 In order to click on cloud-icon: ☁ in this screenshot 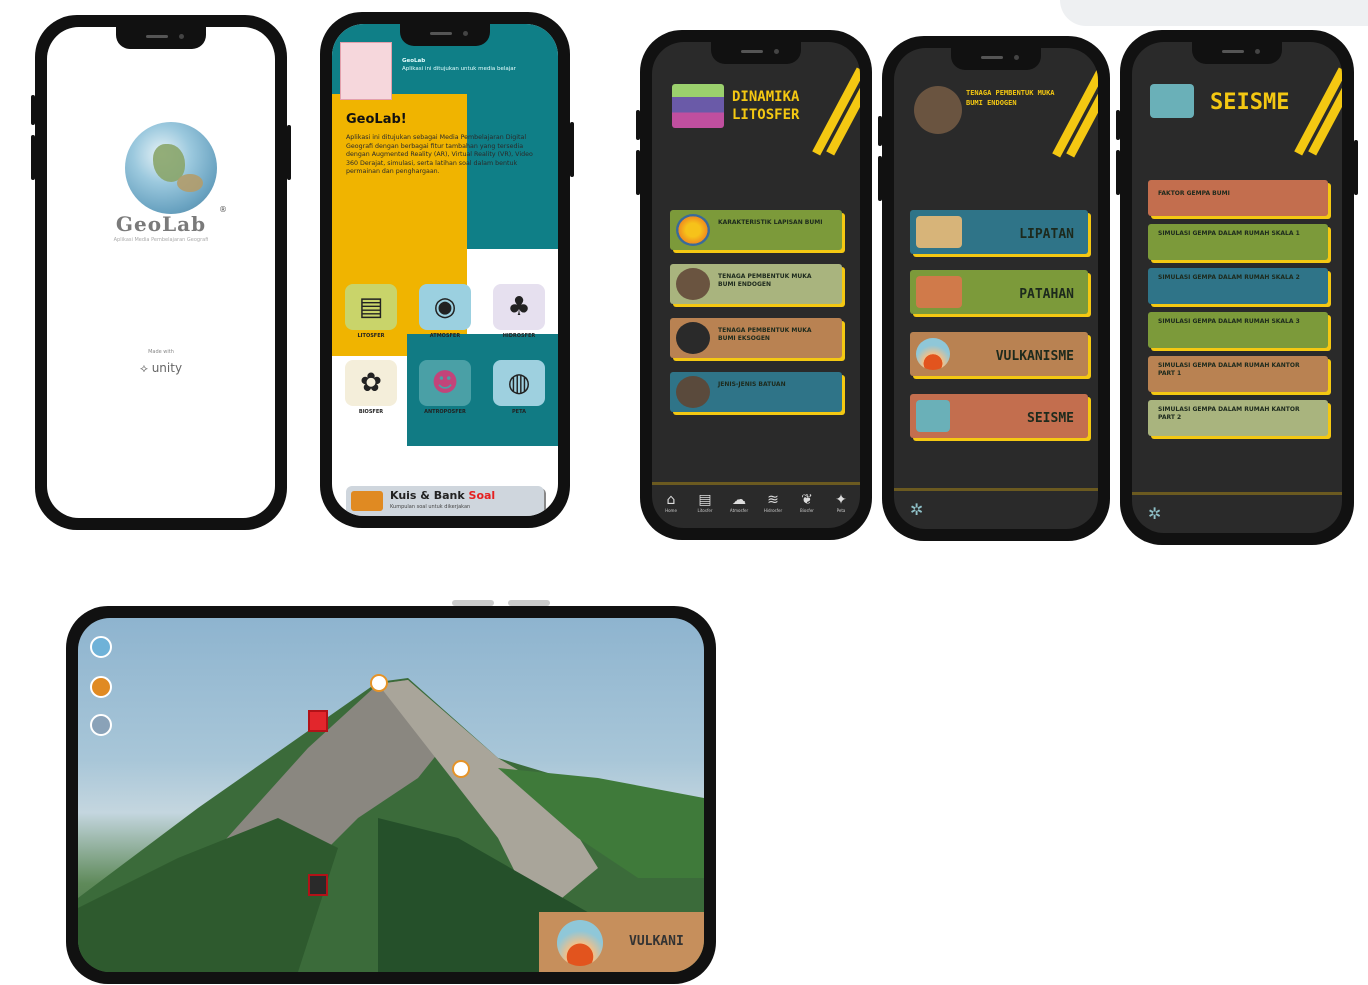, I will do `click(739, 500)`.